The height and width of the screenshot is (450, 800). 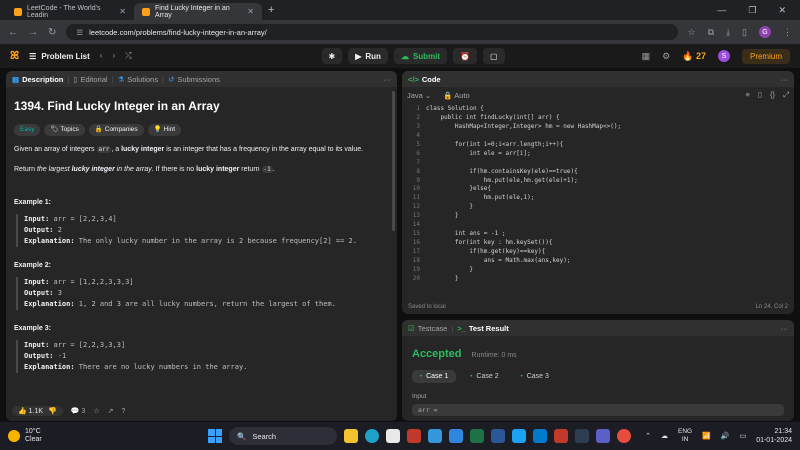 I want to click on code-line: 13 }, so click(x=598, y=216).